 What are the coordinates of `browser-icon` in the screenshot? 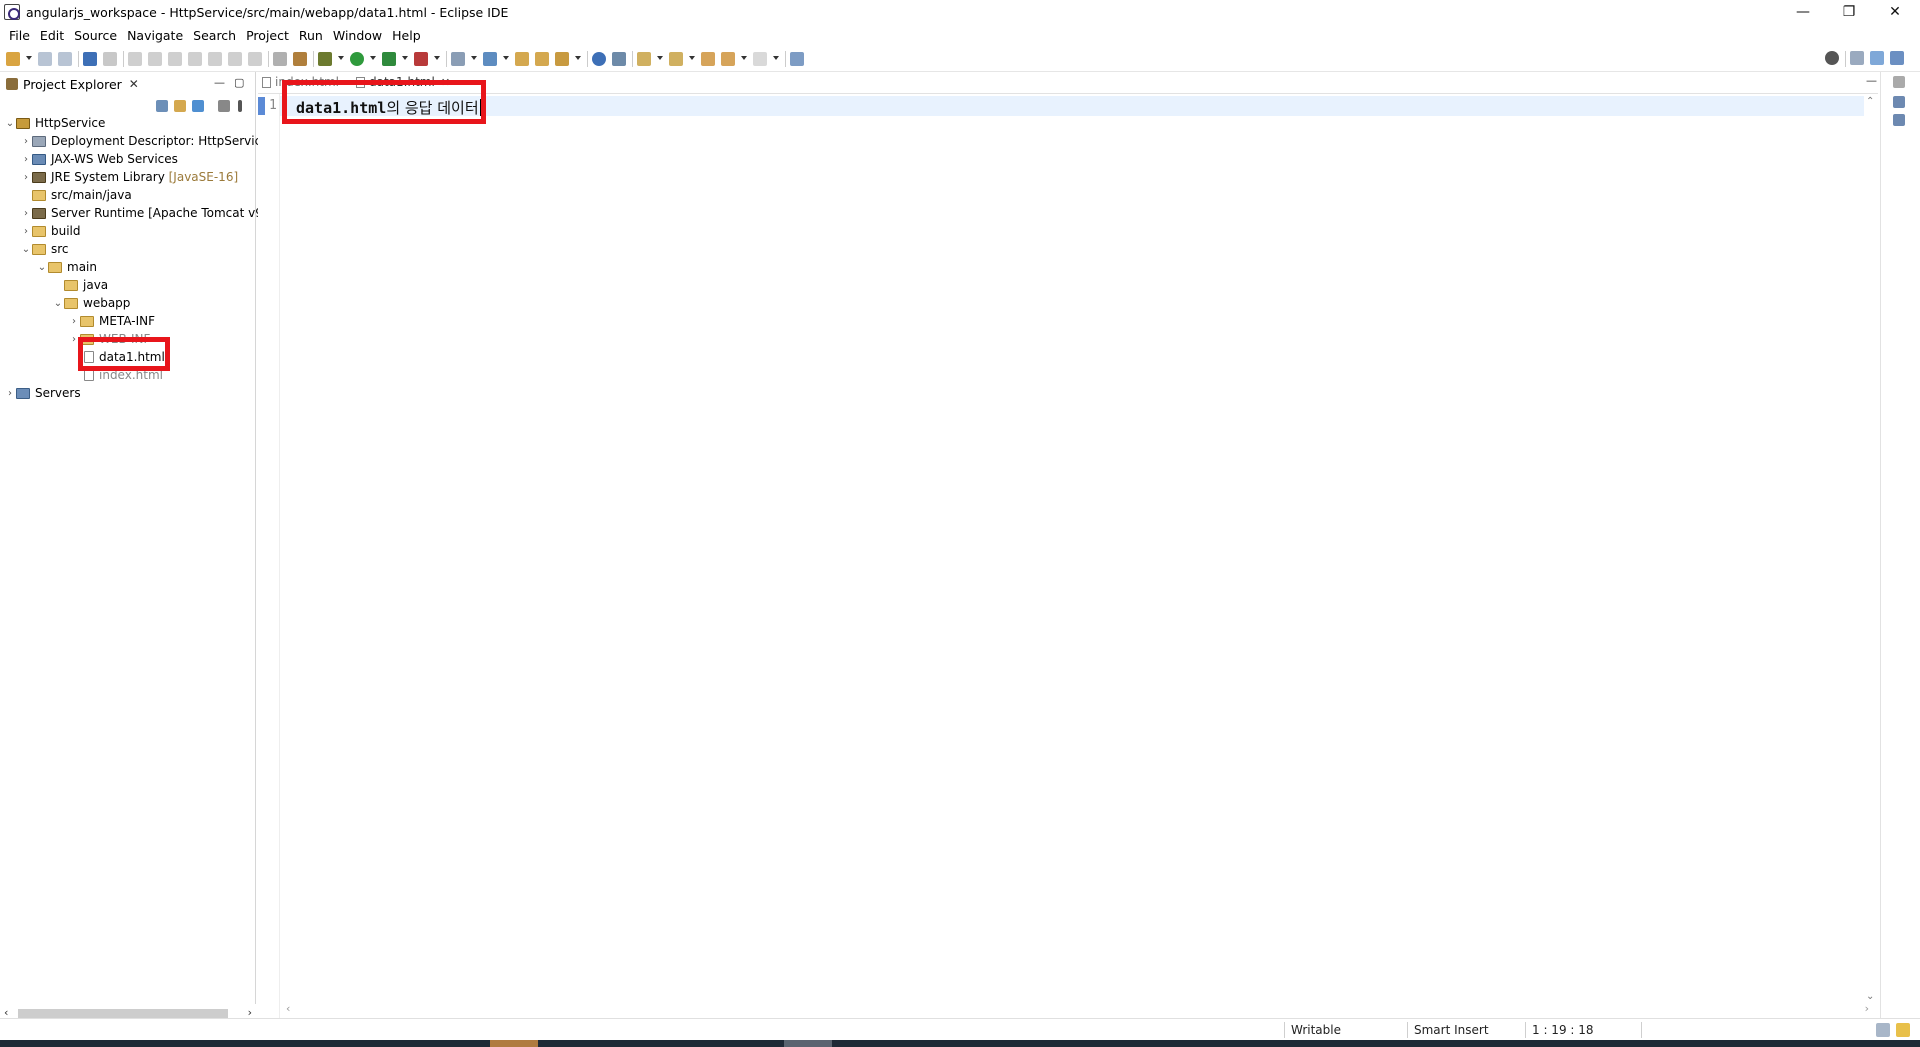 It's located at (599, 58).